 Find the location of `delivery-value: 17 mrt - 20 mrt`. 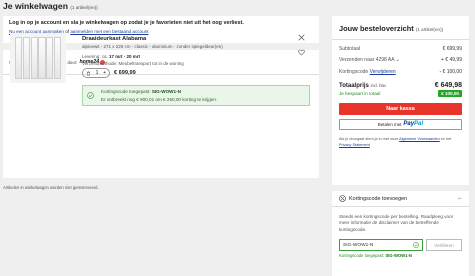

delivery-value: 17 mrt - 20 mrt is located at coordinates (125, 56).